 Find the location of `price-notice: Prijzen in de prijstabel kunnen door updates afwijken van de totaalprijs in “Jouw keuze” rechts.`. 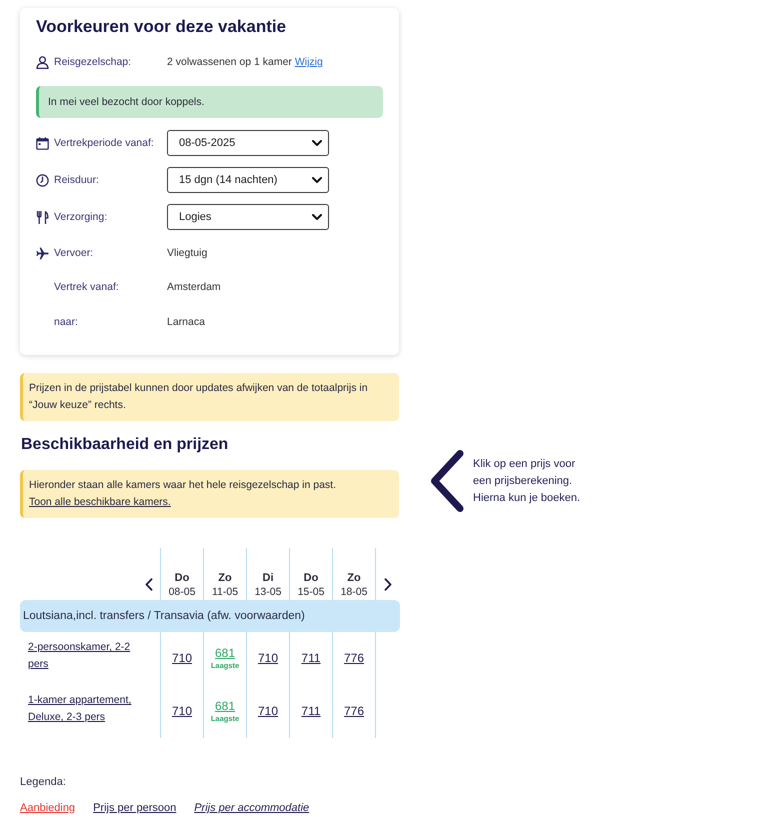

price-notice: Prijzen in de prijstabel kunnen door updates afwijken van de totaalprijs in “Jouw keuze” rechts. is located at coordinates (209, 397).